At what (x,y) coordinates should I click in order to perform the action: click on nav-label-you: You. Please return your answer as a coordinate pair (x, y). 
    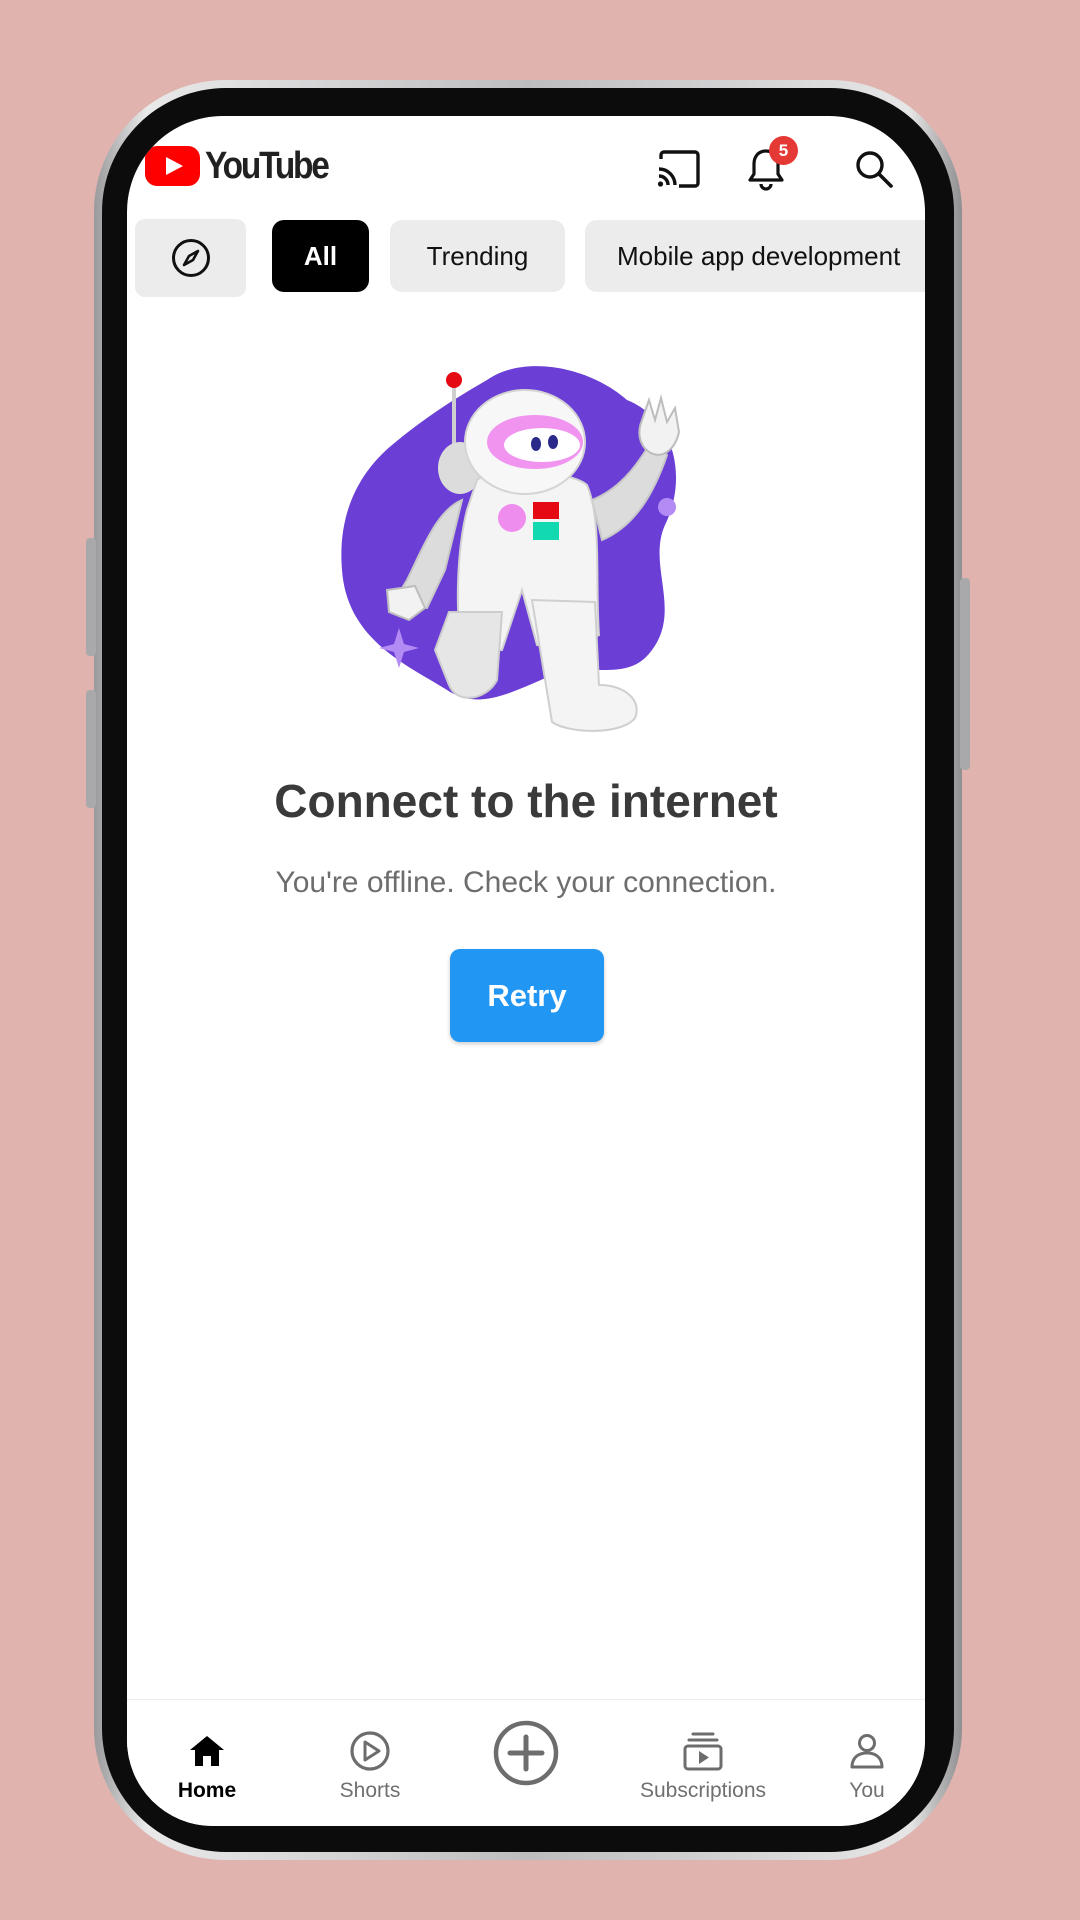
    Looking at the image, I should click on (867, 1790).